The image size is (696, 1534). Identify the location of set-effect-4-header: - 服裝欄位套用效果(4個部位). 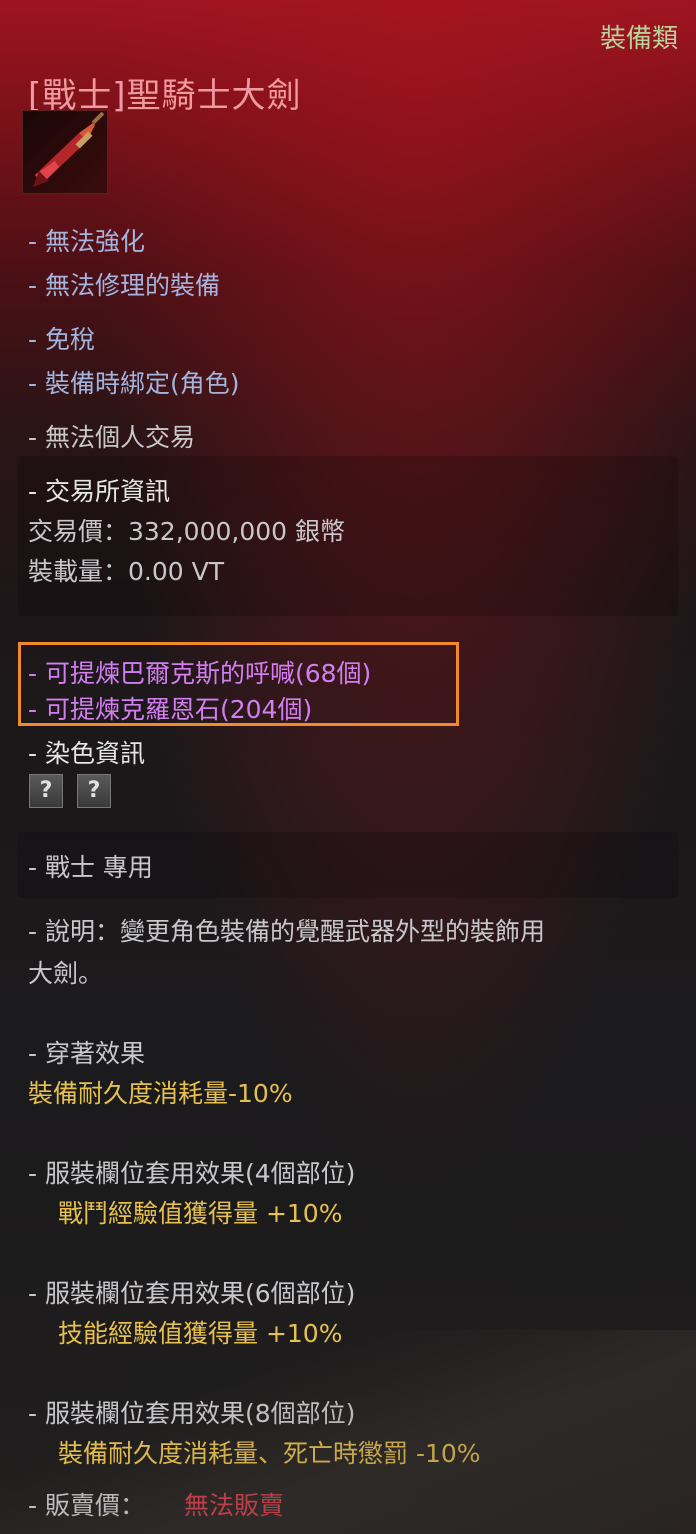
(192, 1173).